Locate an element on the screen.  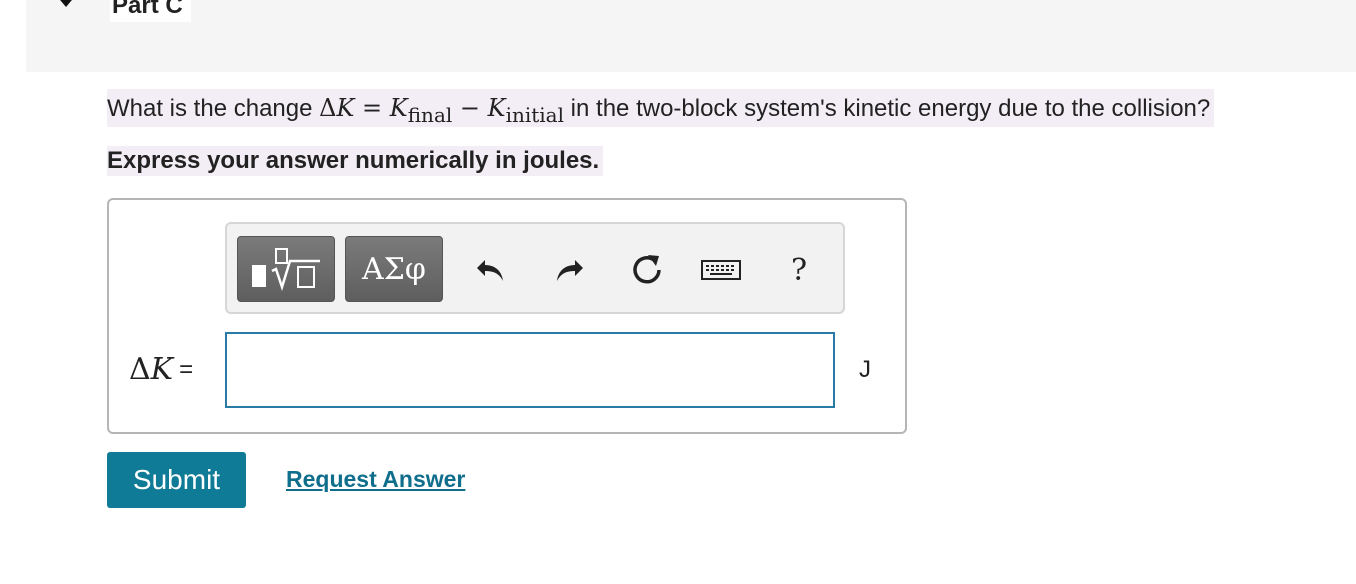
help-button: ? is located at coordinates (799, 270).